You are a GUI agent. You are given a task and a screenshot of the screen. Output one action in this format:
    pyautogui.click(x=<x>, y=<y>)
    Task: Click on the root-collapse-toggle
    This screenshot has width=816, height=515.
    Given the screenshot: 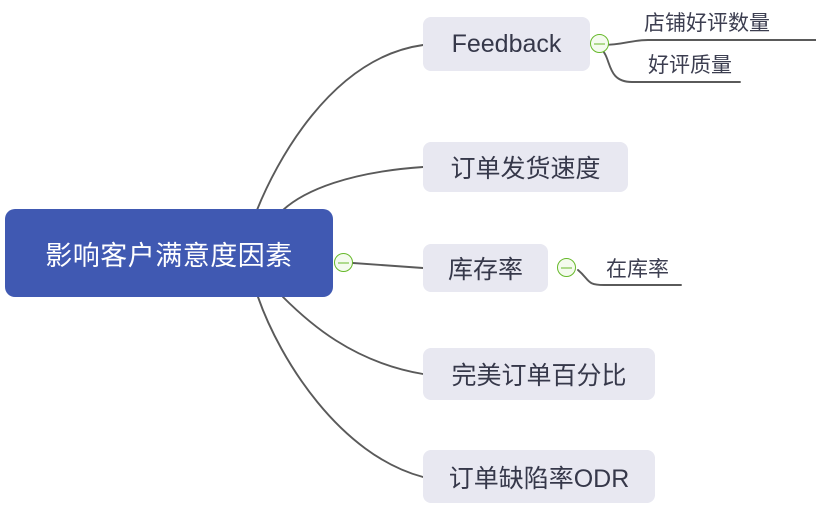 What is the action you would take?
    pyautogui.click(x=343, y=262)
    